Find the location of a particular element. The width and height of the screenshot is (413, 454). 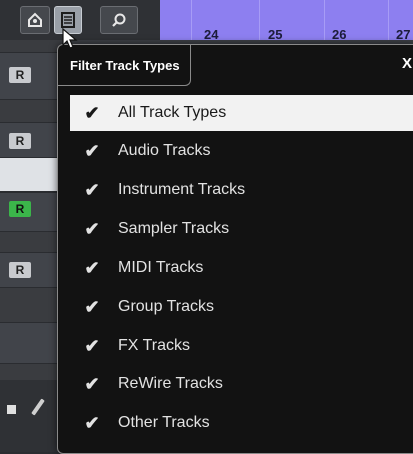

filter-item-label: All Track Types is located at coordinates (172, 112).